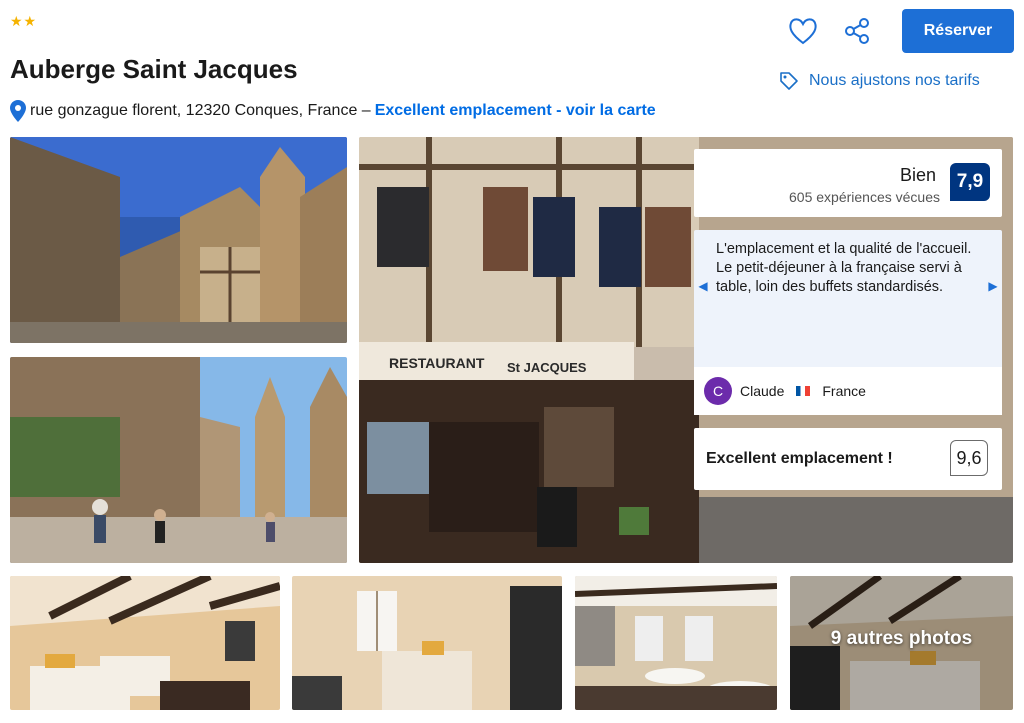 The image size is (1024, 723). What do you see at coordinates (993, 286) in the screenshot?
I see `chevron-right-icon: ▶` at bounding box center [993, 286].